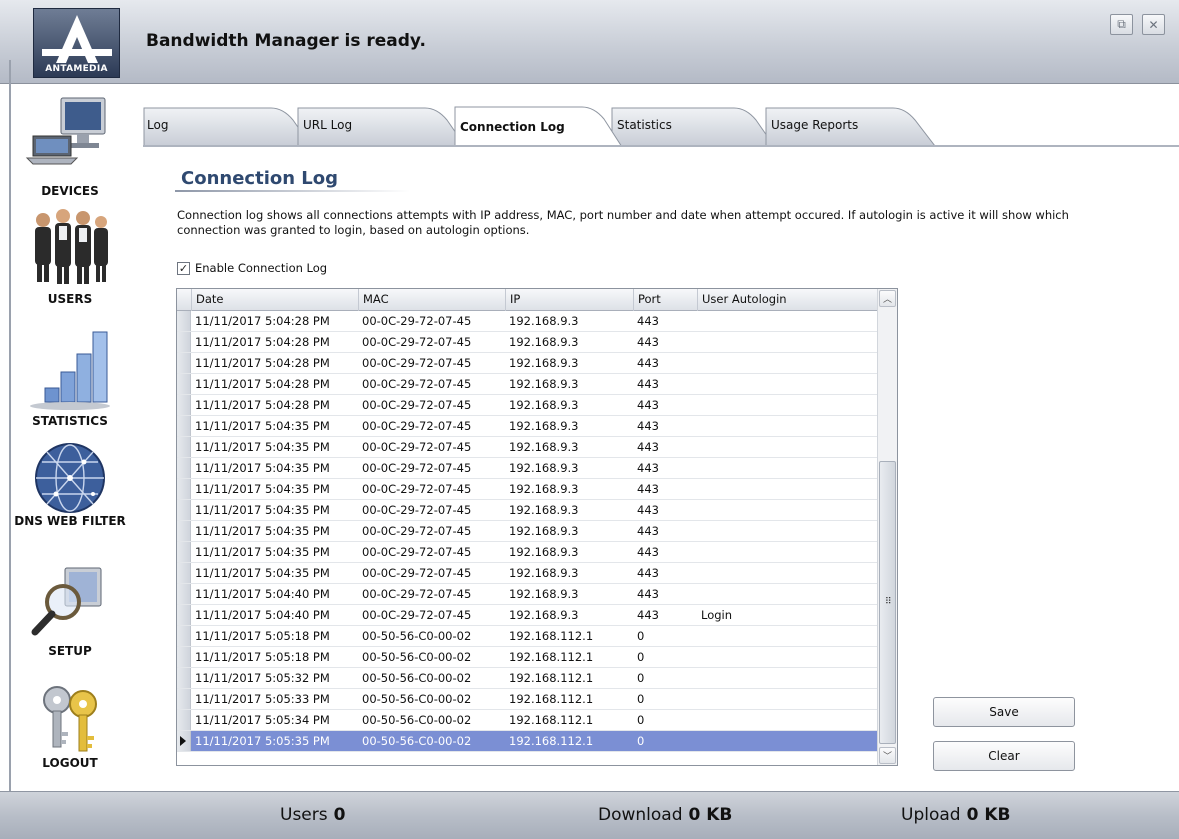 This screenshot has height=839, width=1179. Describe the element at coordinates (328, 125) in the screenshot. I see `tab-url-log-label: URL Log` at that location.